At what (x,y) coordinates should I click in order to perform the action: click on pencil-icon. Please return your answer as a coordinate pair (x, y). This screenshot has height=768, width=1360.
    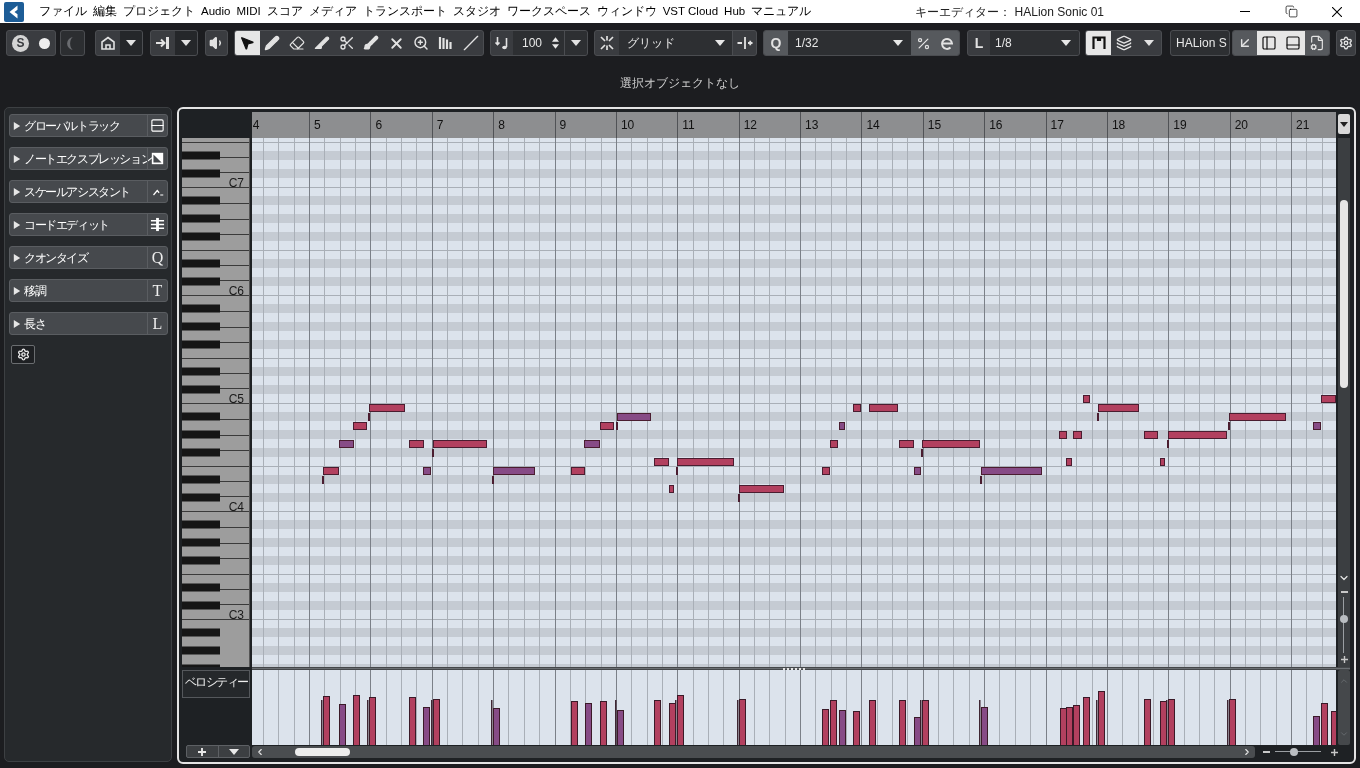
    Looking at the image, I should click on (272, 43).